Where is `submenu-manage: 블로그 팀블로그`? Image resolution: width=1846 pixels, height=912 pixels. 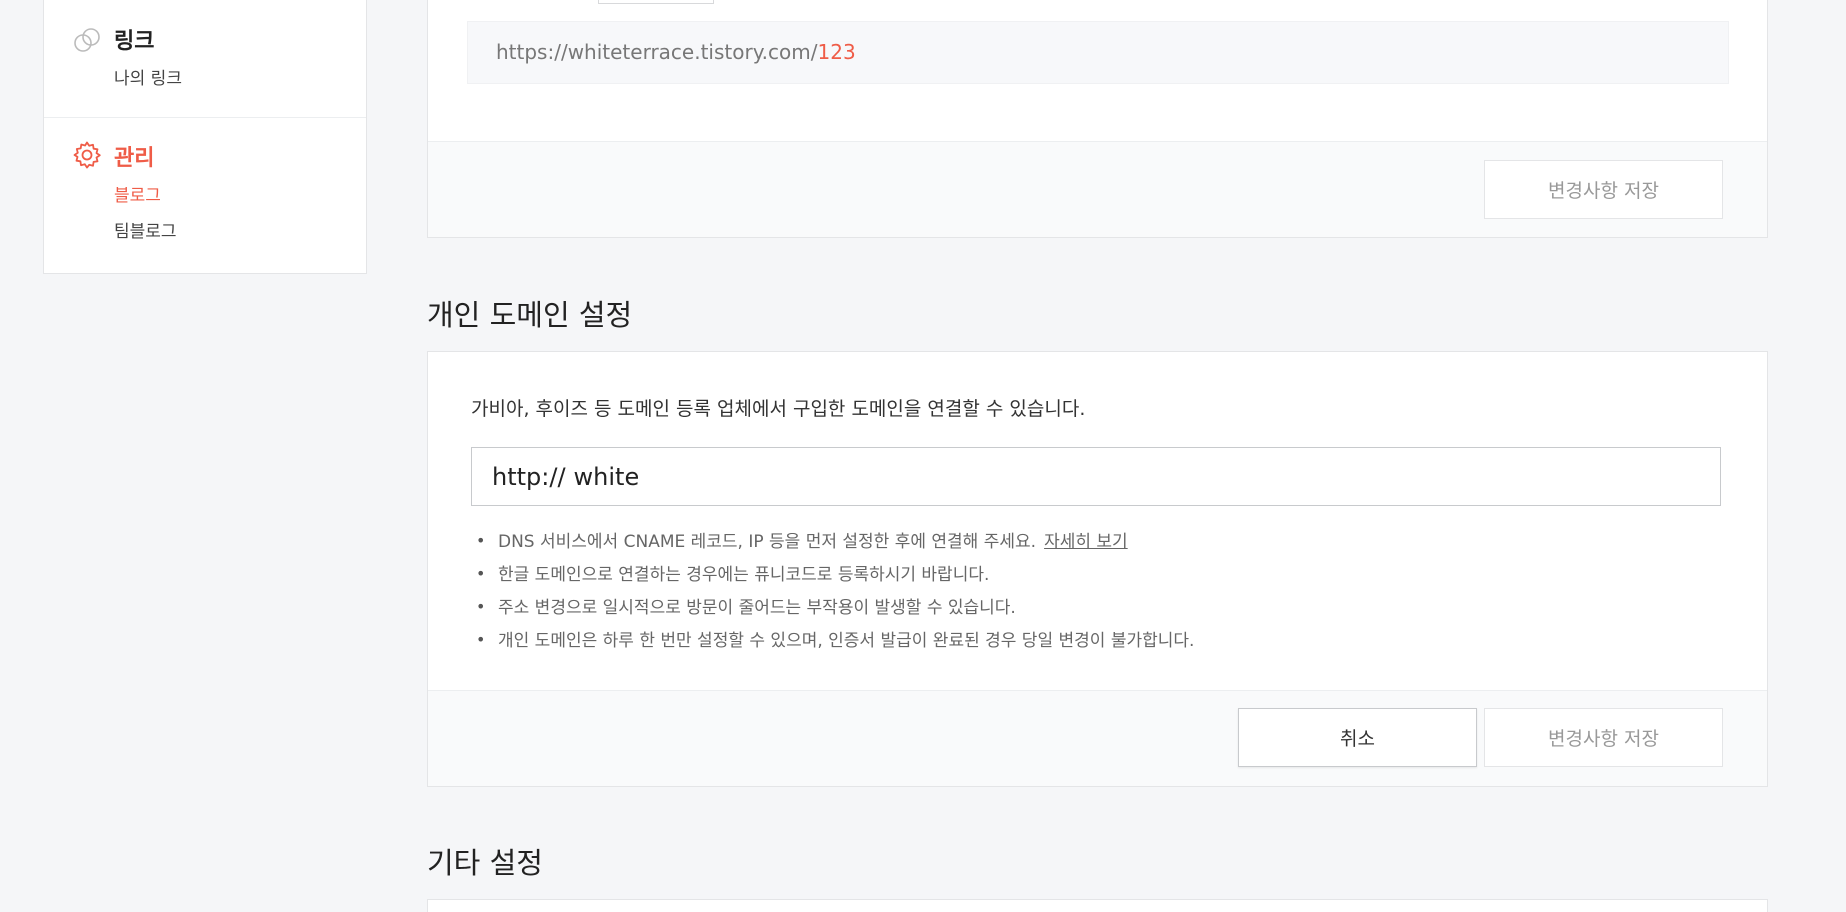
submenu-manage: 블로그 팀블로그 is located at coordinates (145, 220).